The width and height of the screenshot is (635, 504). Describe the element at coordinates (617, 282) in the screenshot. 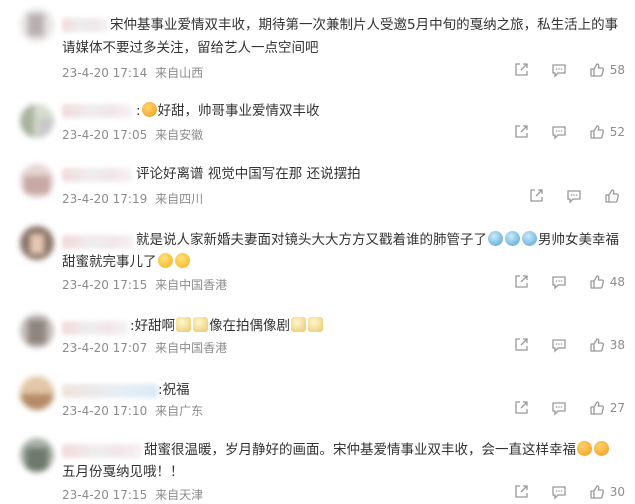

I see `like-count: 48` at that location.